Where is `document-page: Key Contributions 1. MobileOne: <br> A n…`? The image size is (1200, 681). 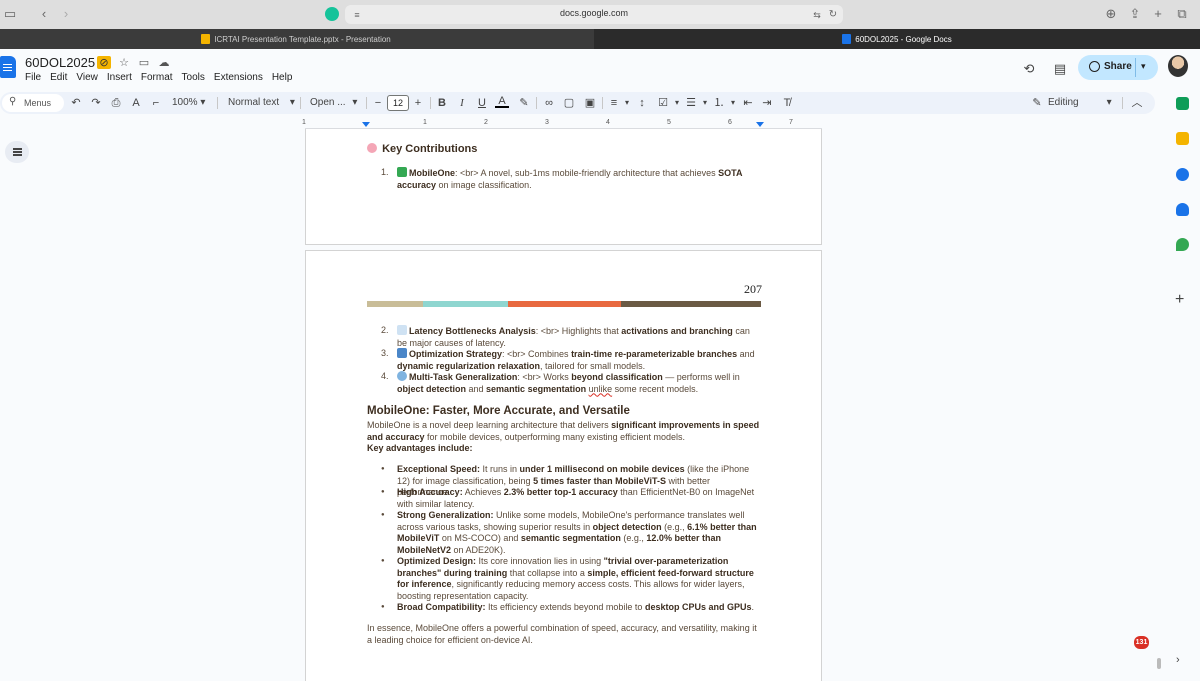
document-page: Key Contributions 1. MobileOne: <br> A n… is located at coordinates (563, 187).